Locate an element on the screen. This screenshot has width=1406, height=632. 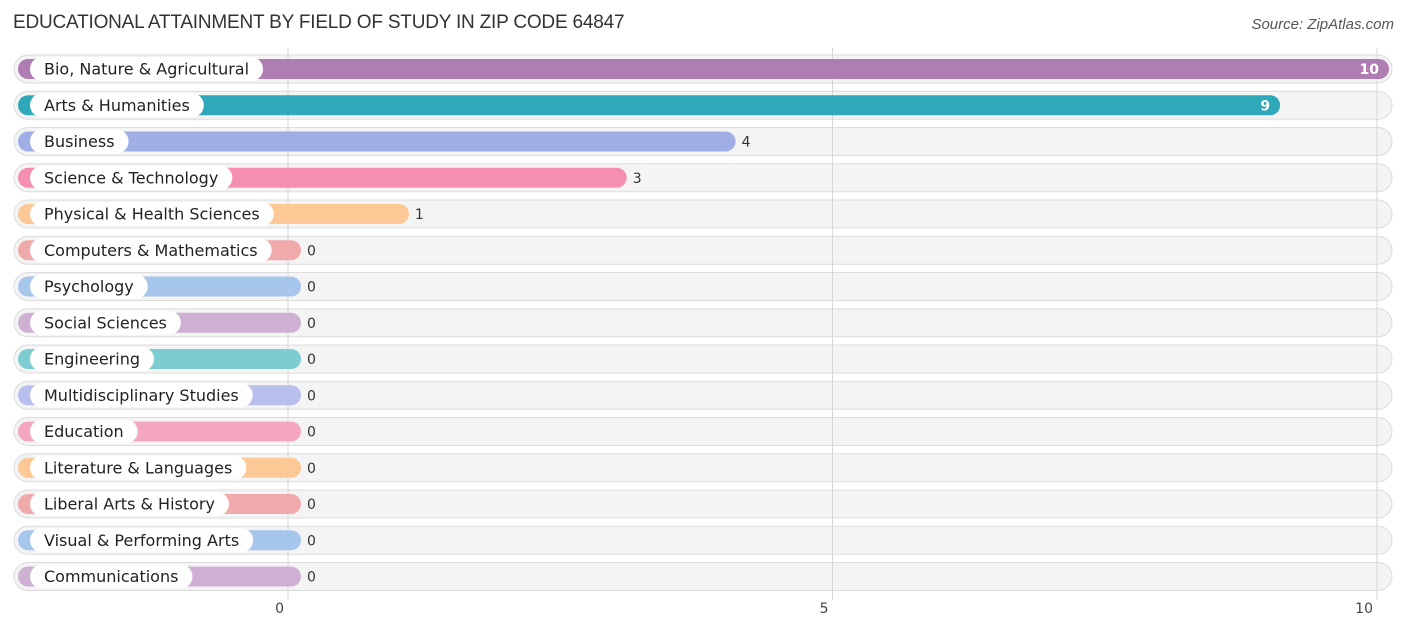
bar-row: Computers & Mathematics 0 is located at coordinates (167, 250).